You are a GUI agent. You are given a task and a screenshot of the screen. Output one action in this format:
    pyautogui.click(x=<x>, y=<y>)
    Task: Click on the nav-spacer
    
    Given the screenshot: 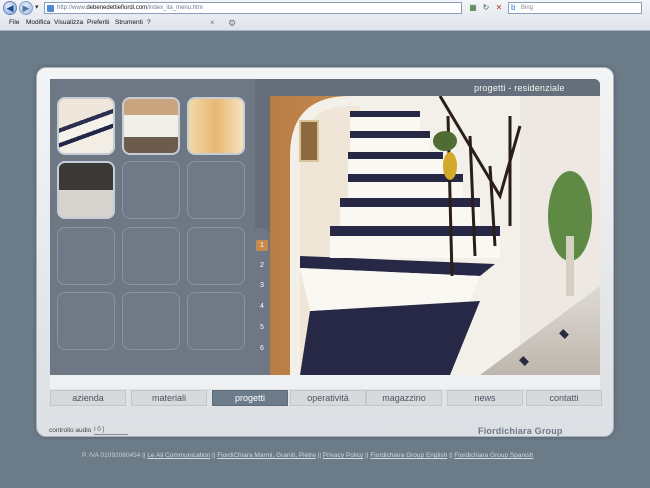 What is the action you would take?
    pyautogui.click(x=325, y=382)
    